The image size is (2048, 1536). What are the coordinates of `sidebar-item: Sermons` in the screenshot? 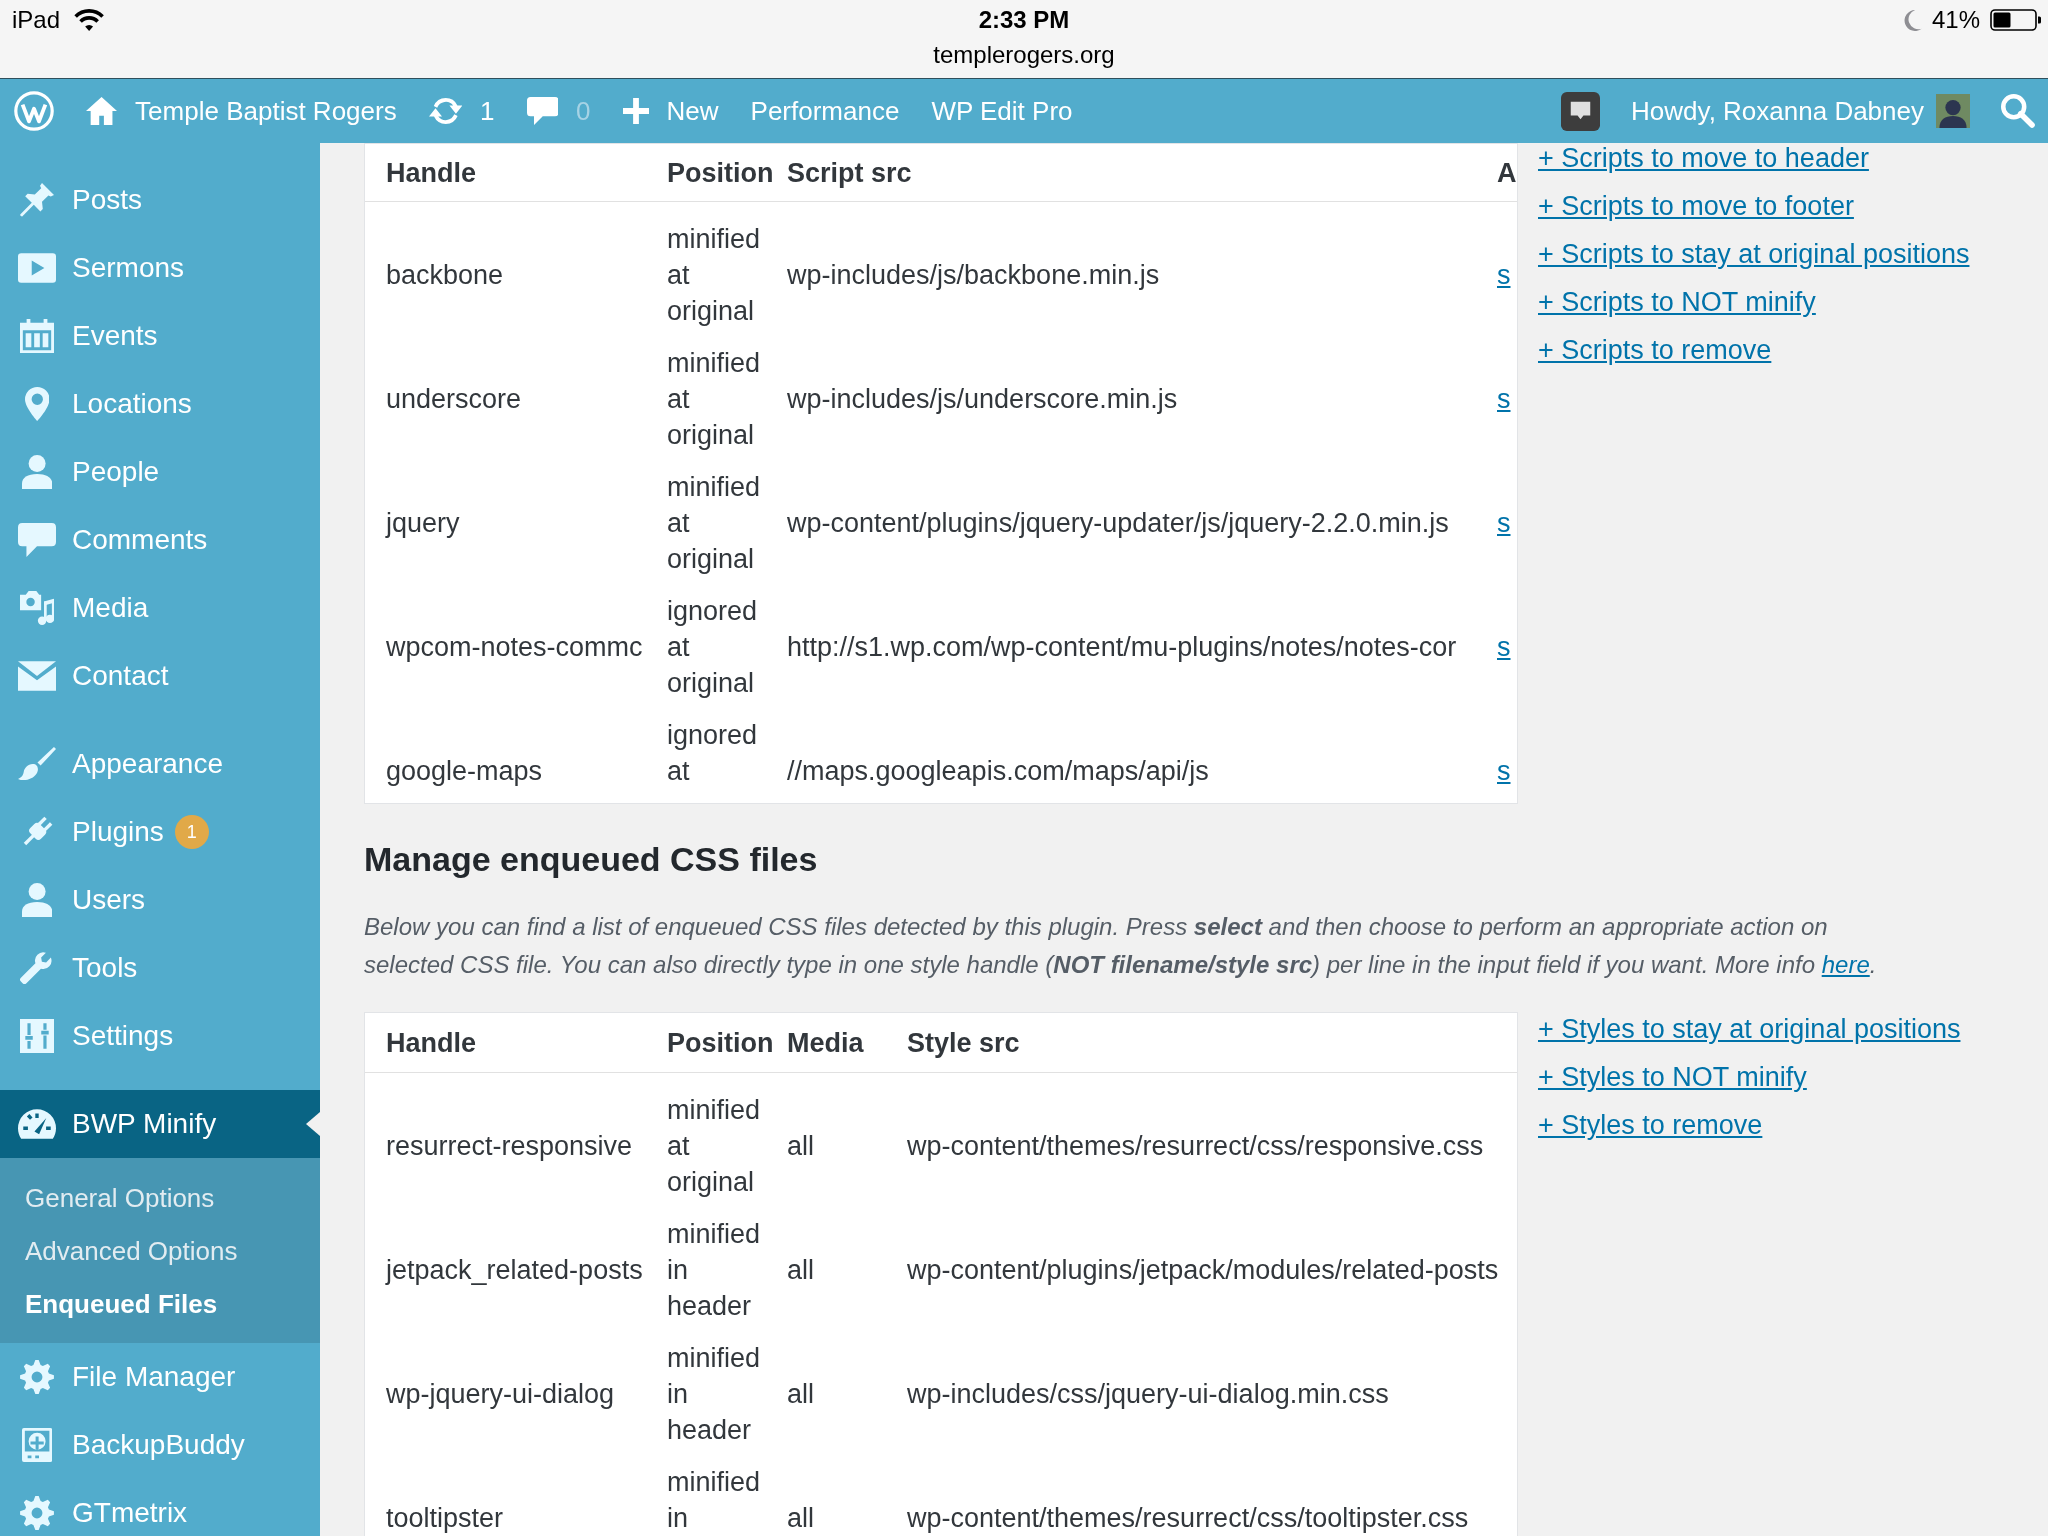 It's located at (160, 268).